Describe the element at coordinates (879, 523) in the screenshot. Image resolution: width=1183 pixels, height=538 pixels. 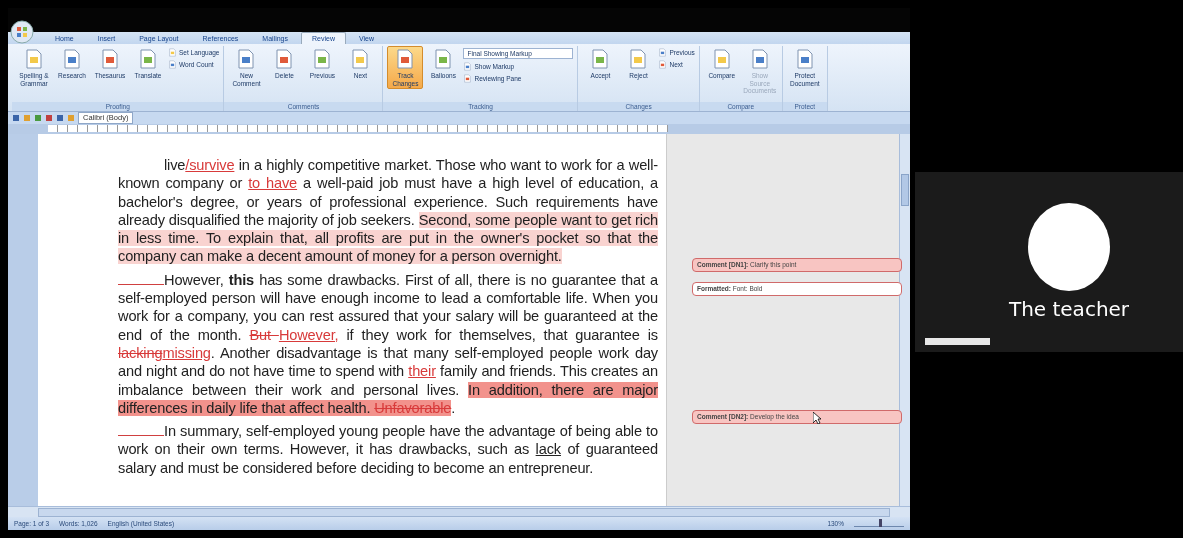
I see `zoom-slider` at that location.